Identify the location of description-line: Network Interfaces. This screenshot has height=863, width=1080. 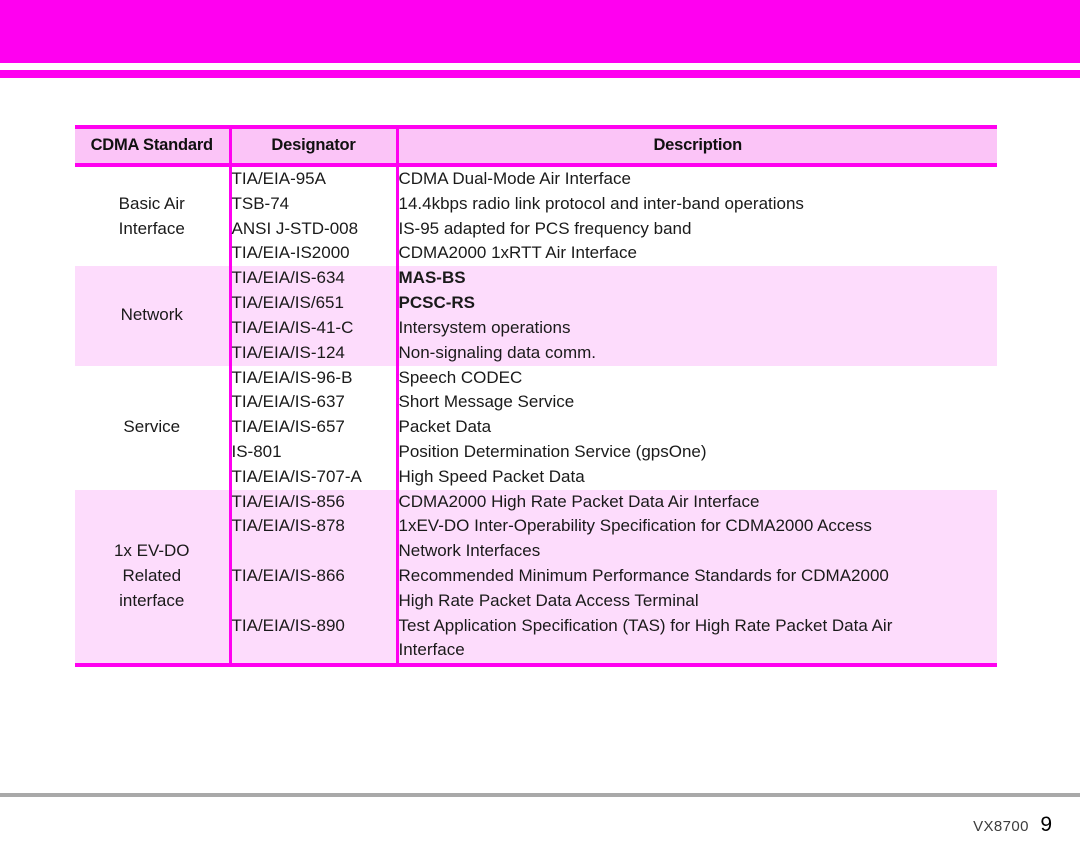
(469, 551).